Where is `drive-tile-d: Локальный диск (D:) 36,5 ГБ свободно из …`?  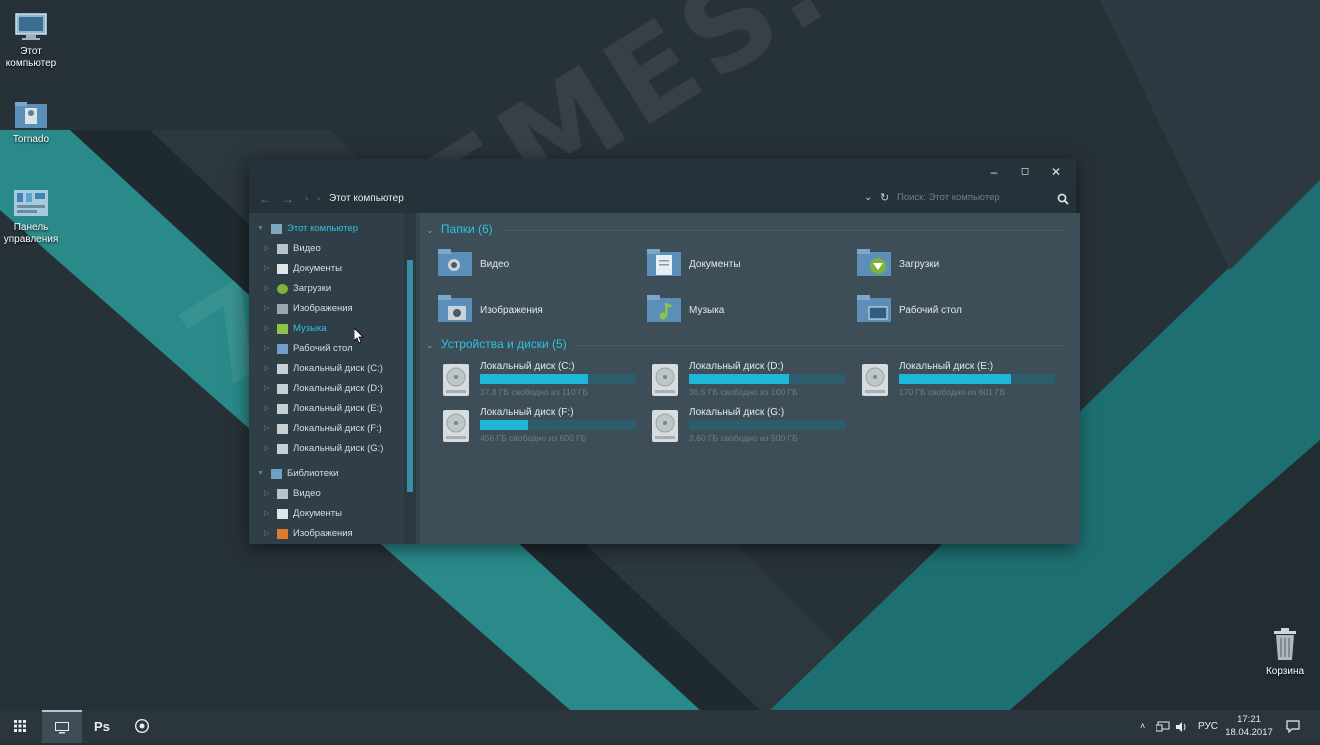 drive-tile-d: Локальный диск (D:) 36,5 ГБ свободно из … is located at coordinates (752, 383).